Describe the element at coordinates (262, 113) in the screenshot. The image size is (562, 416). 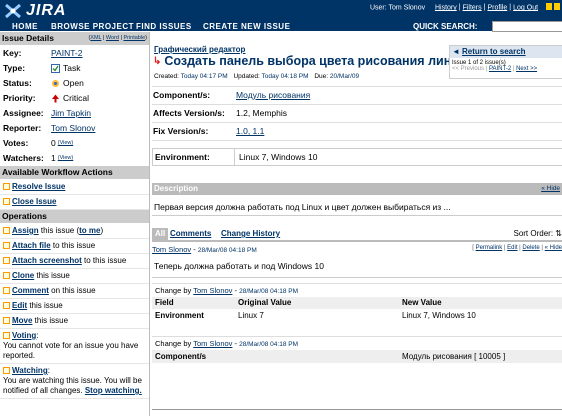
I see `affects-version-value: 1.2, Memphis` at that location.